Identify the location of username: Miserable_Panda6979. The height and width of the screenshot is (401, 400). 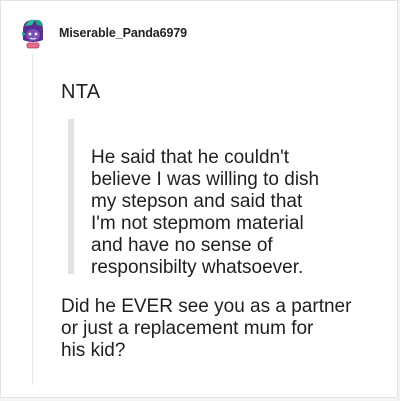
(123, 33).